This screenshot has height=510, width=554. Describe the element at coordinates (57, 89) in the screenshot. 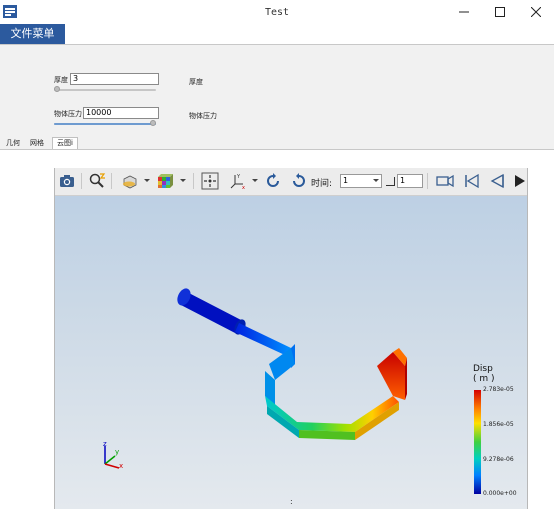

I see `thickness-slider-handle` at that location.